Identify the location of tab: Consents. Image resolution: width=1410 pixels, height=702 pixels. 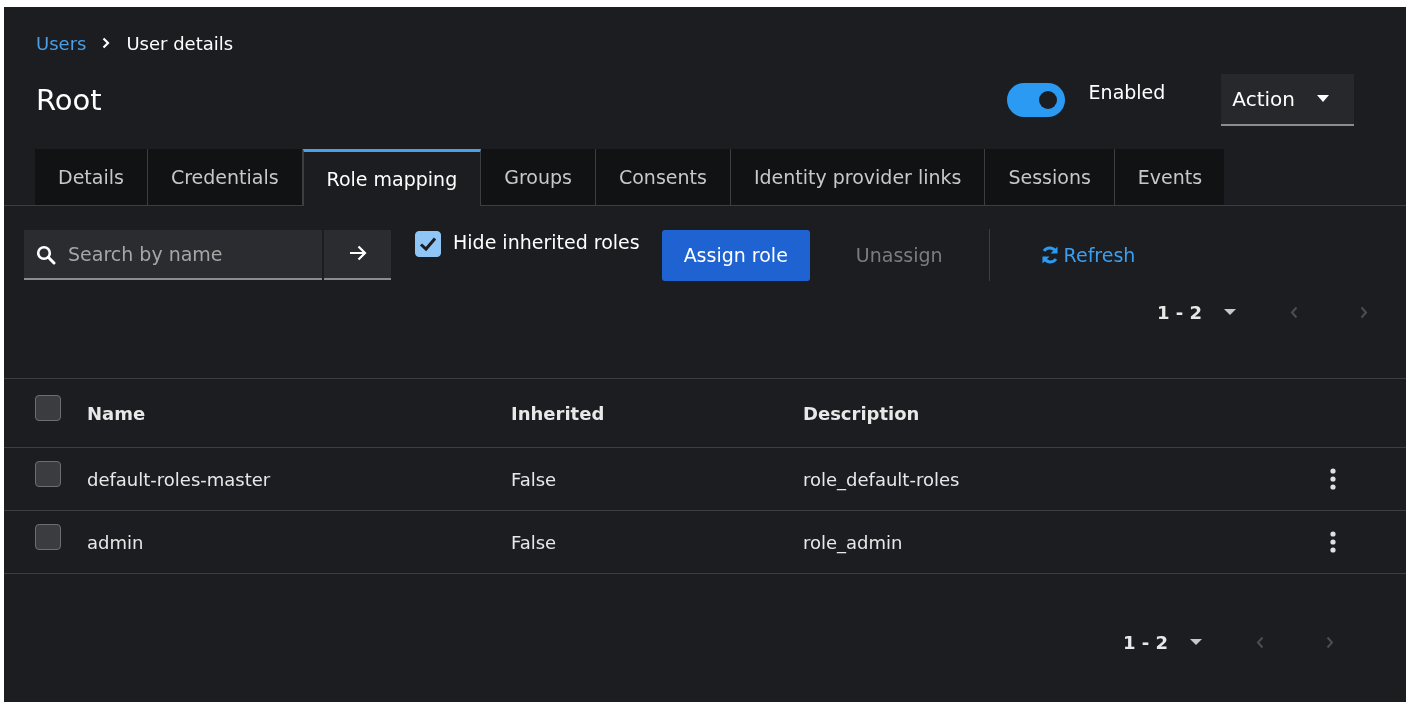
(663, 177).